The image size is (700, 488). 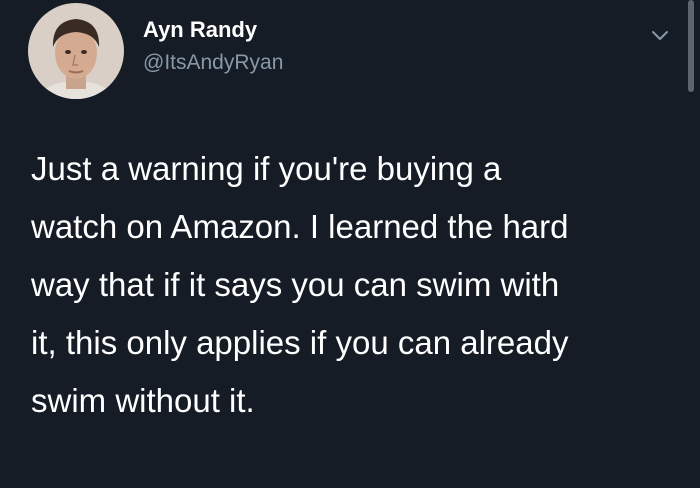 I want to click on avatar-photo-icon, so click(x=76, y=51).